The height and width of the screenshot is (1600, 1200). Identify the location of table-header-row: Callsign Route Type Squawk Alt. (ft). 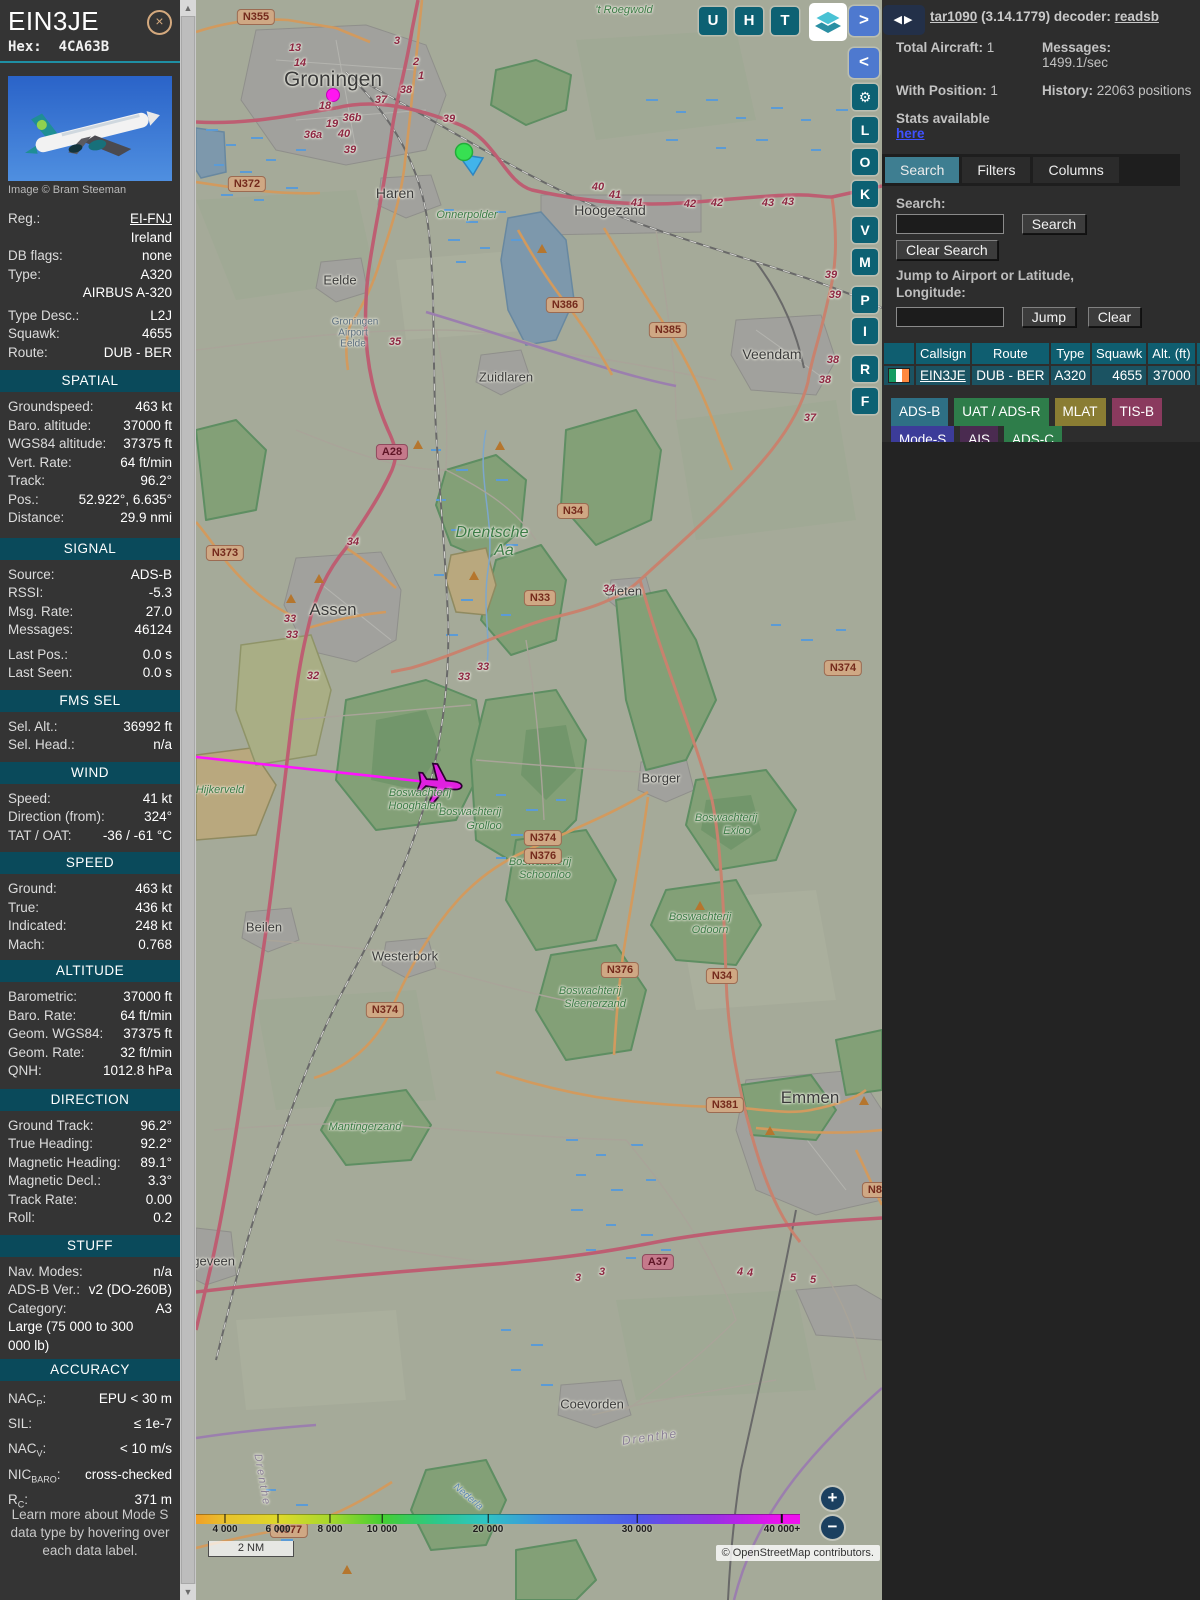
(1042, 353).